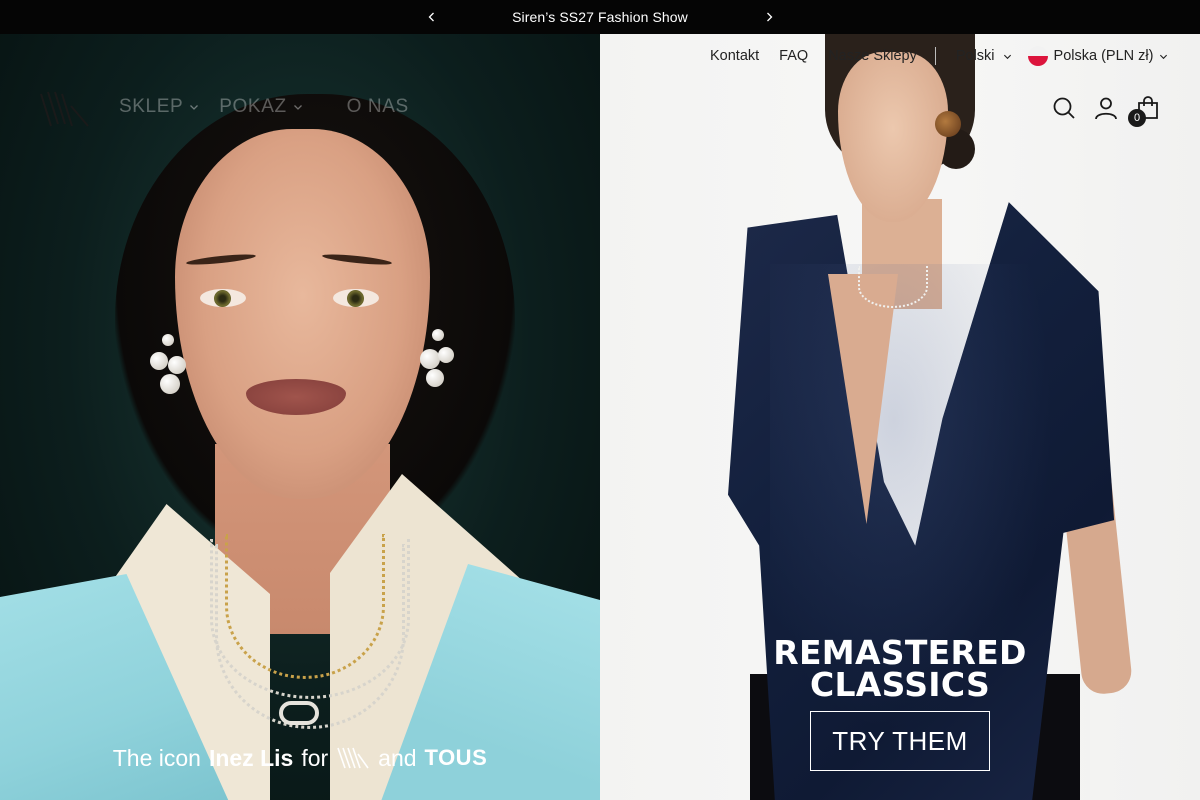 This screenshot has height=800, width=1200. I want to click on caption-name: Inez Lis, so click(251, 757).